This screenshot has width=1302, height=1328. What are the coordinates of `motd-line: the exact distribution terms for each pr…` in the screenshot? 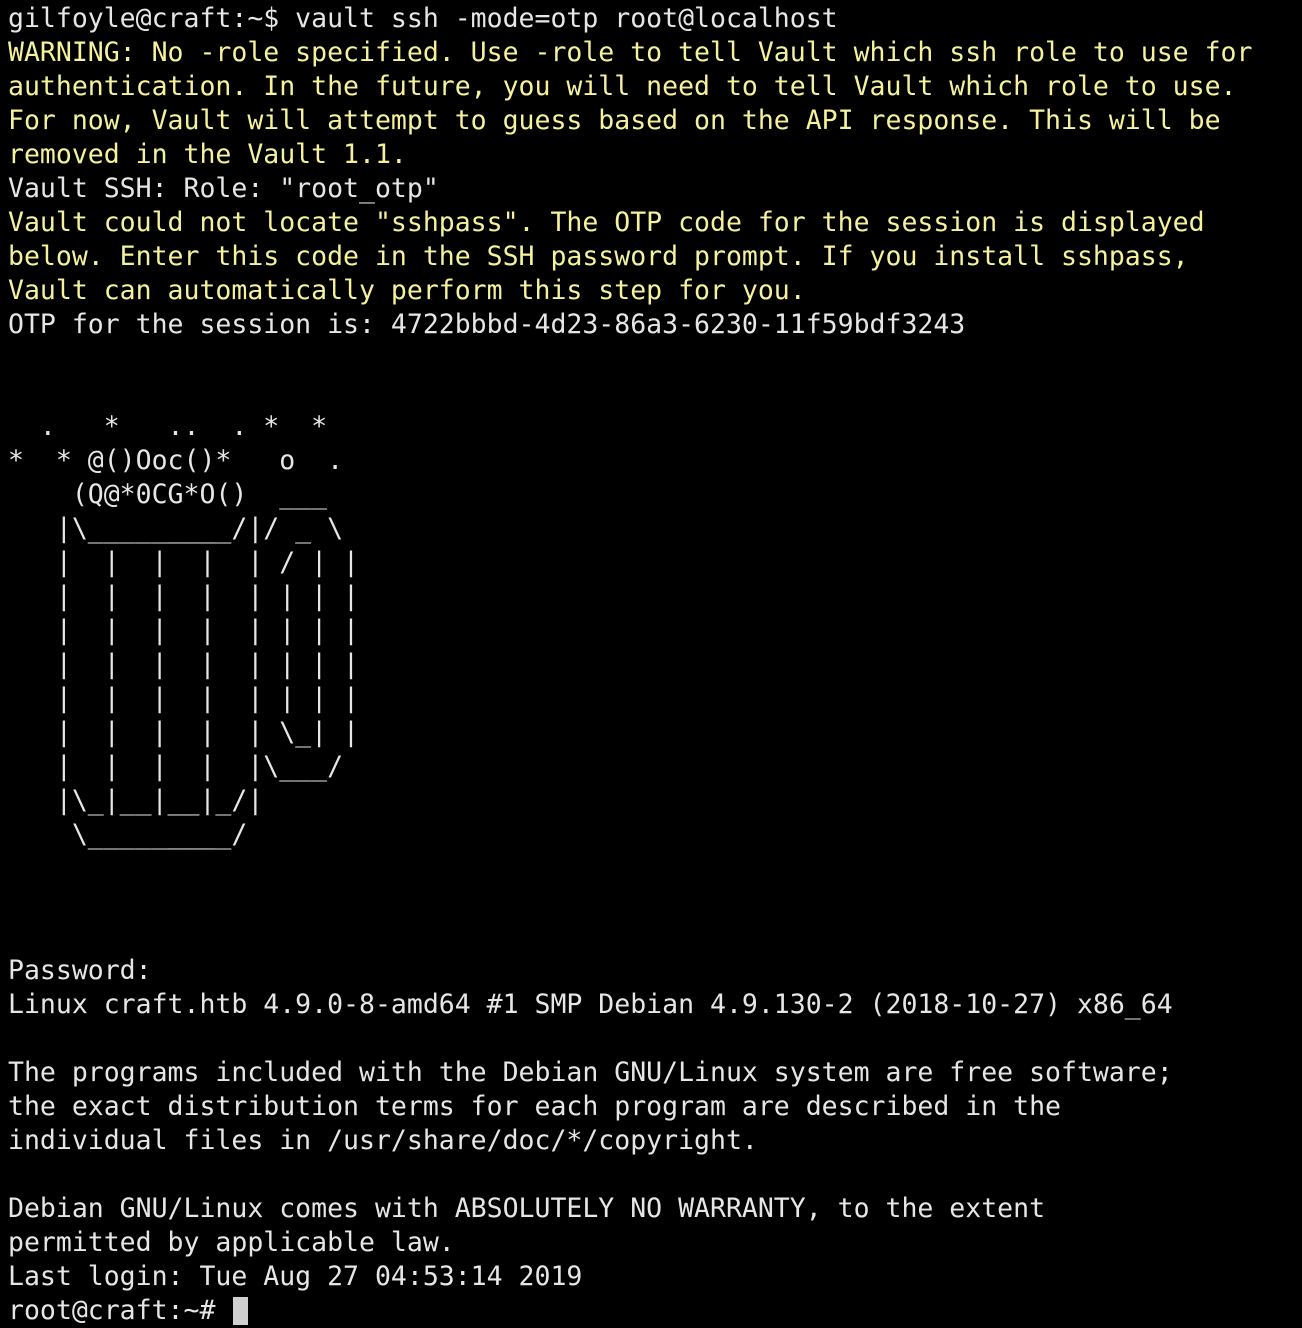 It's located at (534, 1106).